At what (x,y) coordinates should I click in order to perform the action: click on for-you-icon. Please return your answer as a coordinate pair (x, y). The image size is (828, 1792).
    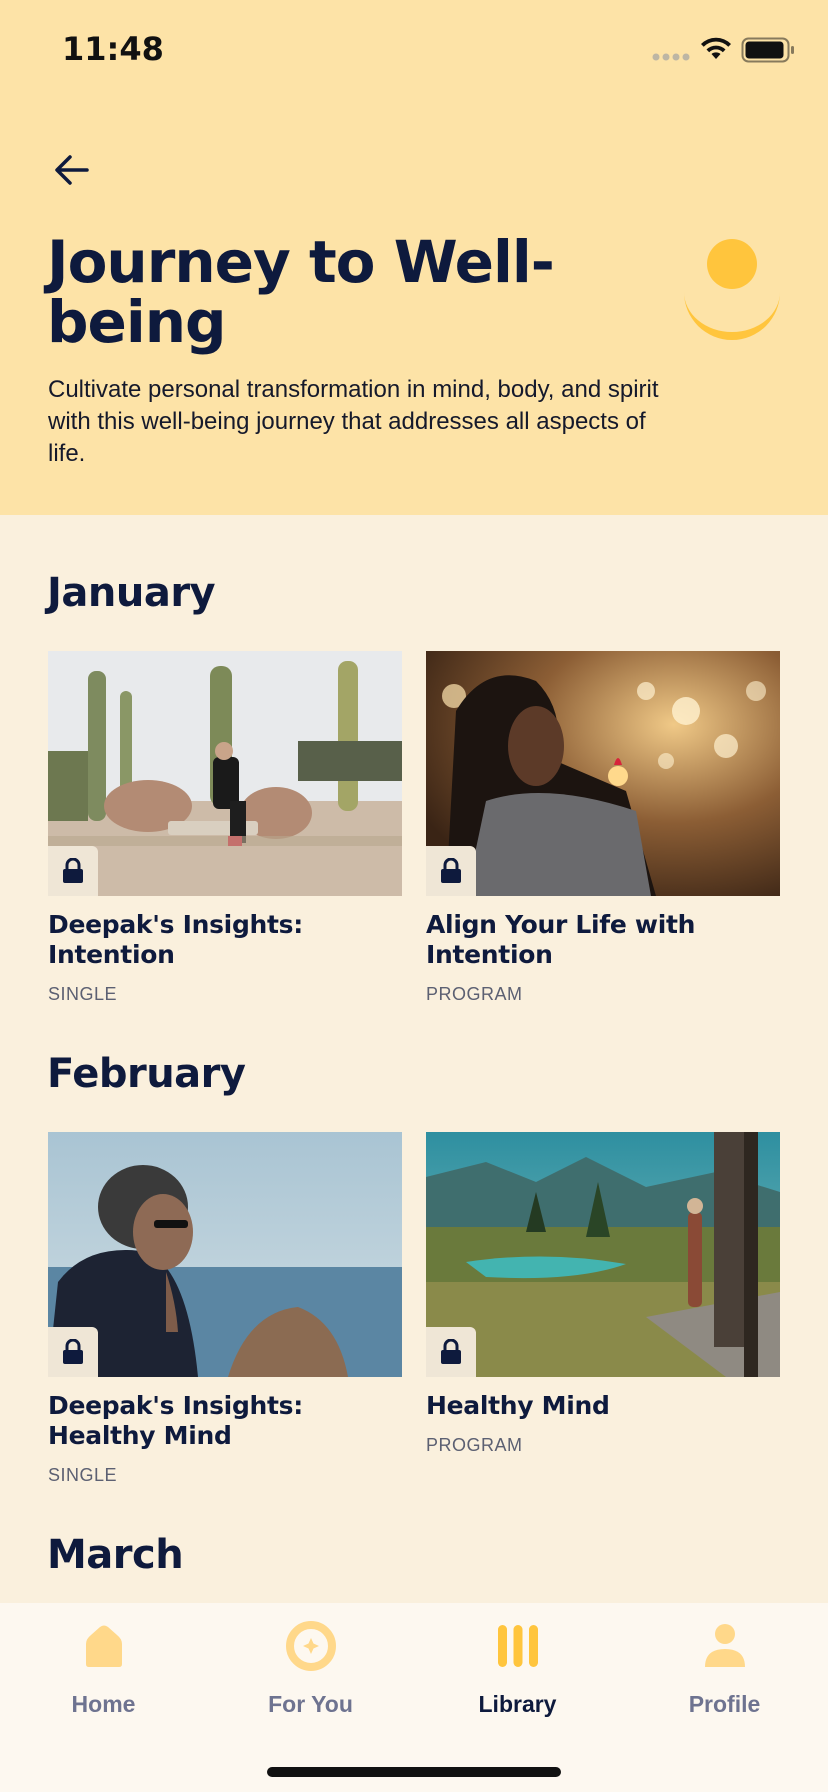
    Looking at the image, I should click on (310, 1646).